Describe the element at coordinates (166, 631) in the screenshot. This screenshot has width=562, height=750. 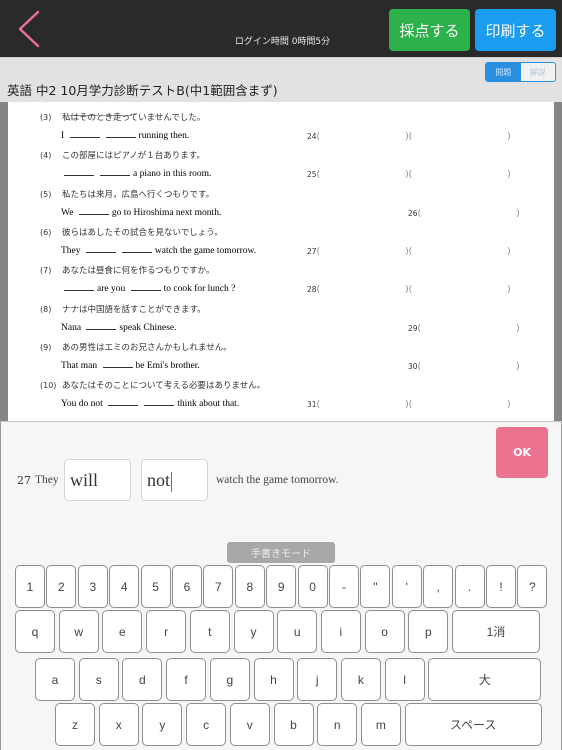
I see `key-r: r` at that location.